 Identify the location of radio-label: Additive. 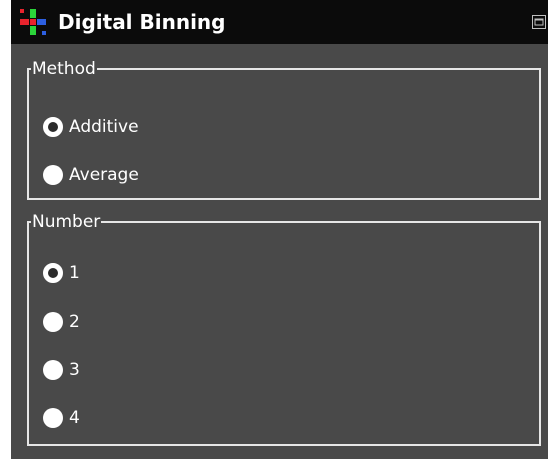
(104, 127).